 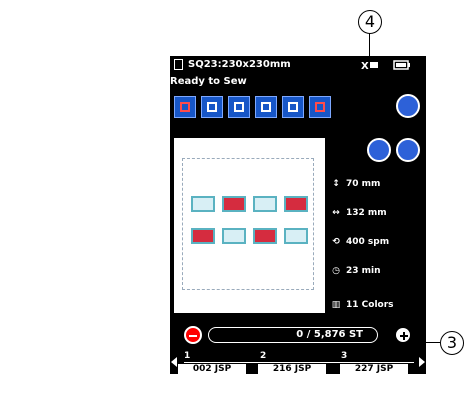 I want to click on width-measure: ↔ 132 mm, so click(x=358, y=213).